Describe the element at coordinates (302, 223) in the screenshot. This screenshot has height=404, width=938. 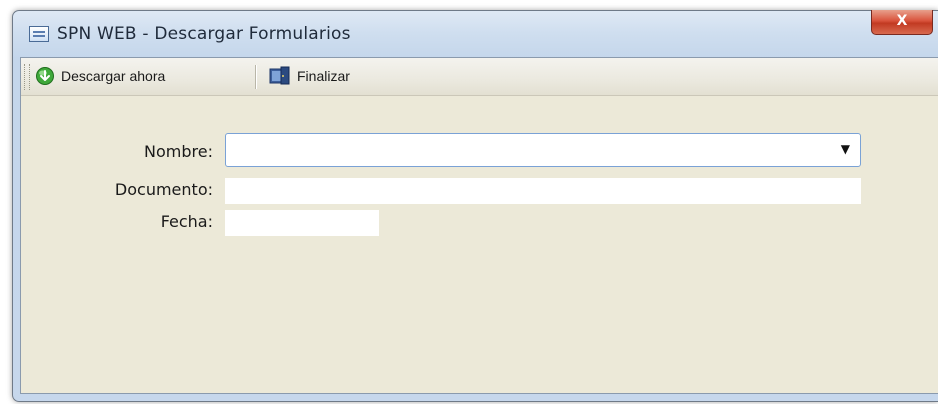
I see `fecha-field` at that location.